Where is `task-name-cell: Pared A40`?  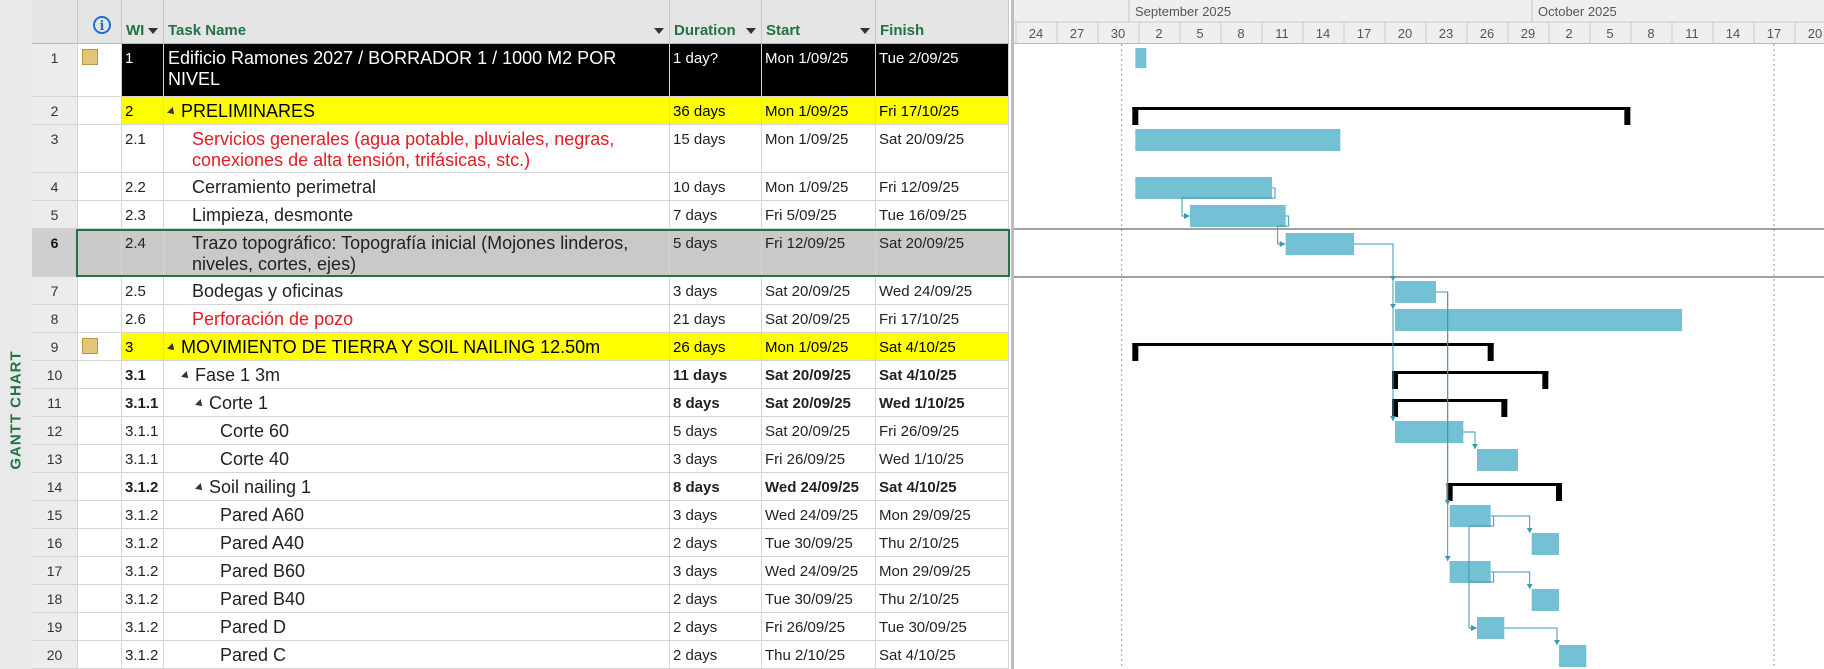
task-name-cell: Pared A40 is located at coordinates (417, 543).